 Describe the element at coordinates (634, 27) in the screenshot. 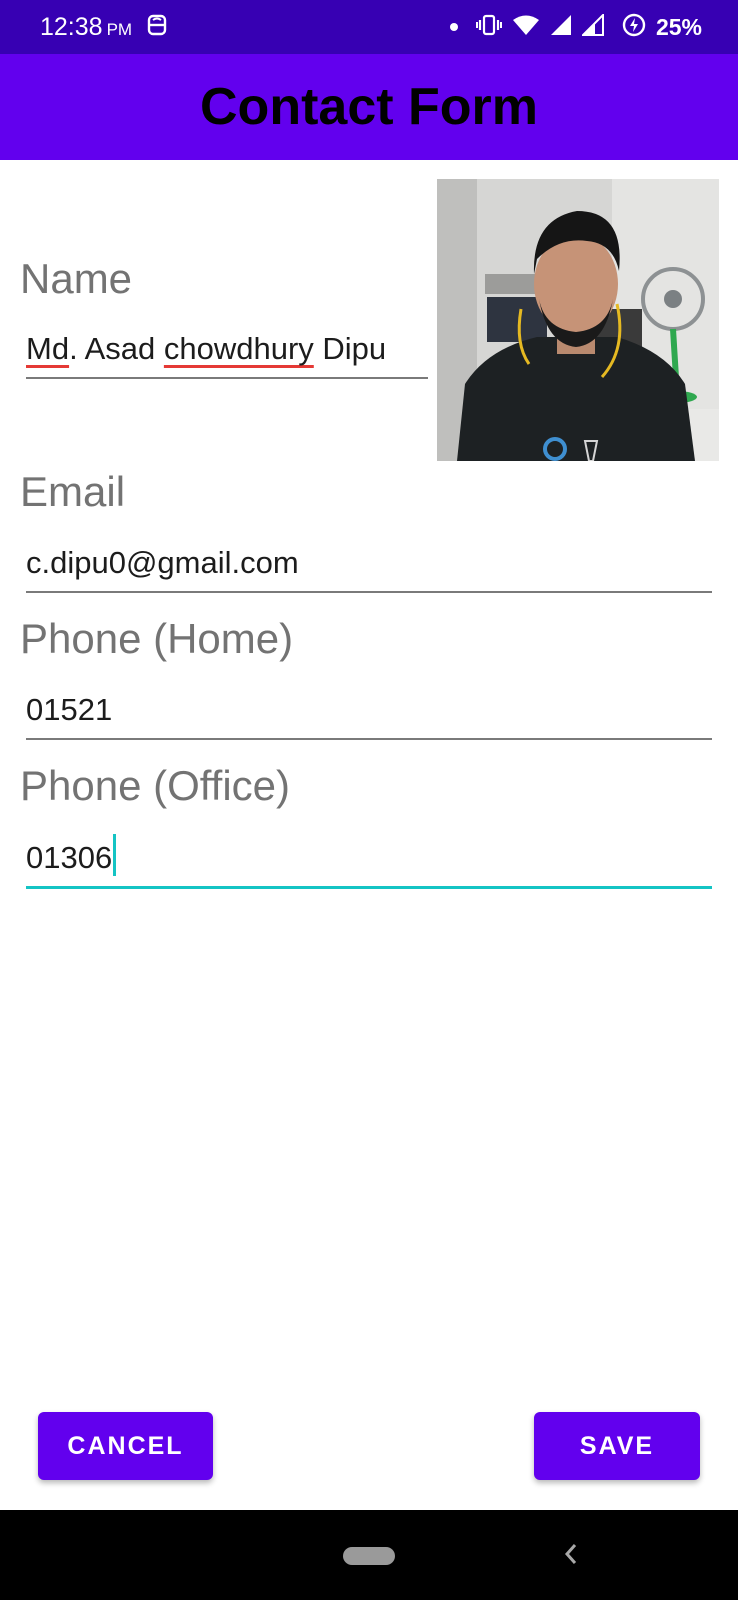

I see `battery-saver-icon` at that location.